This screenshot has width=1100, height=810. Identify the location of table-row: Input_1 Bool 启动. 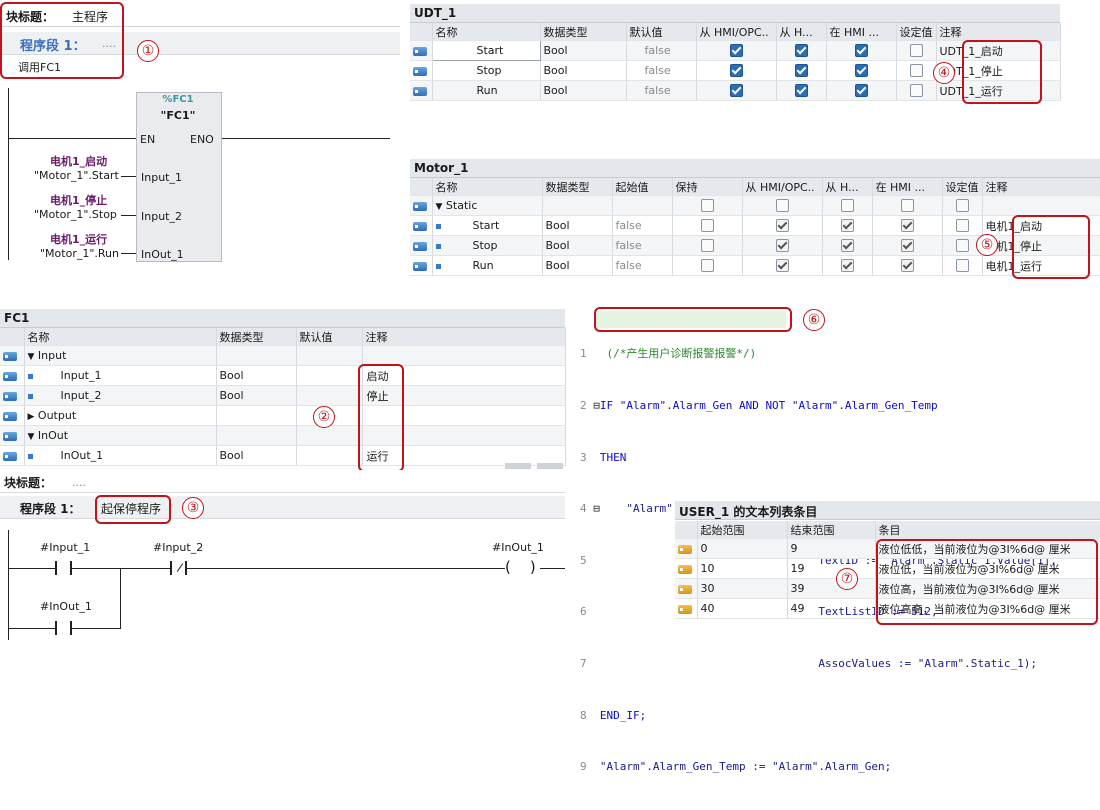
(283, 375).